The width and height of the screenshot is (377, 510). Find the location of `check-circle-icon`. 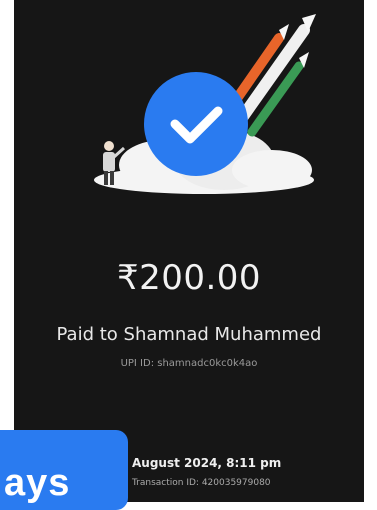

check-circle-icon is located at coordinates (196, 124).